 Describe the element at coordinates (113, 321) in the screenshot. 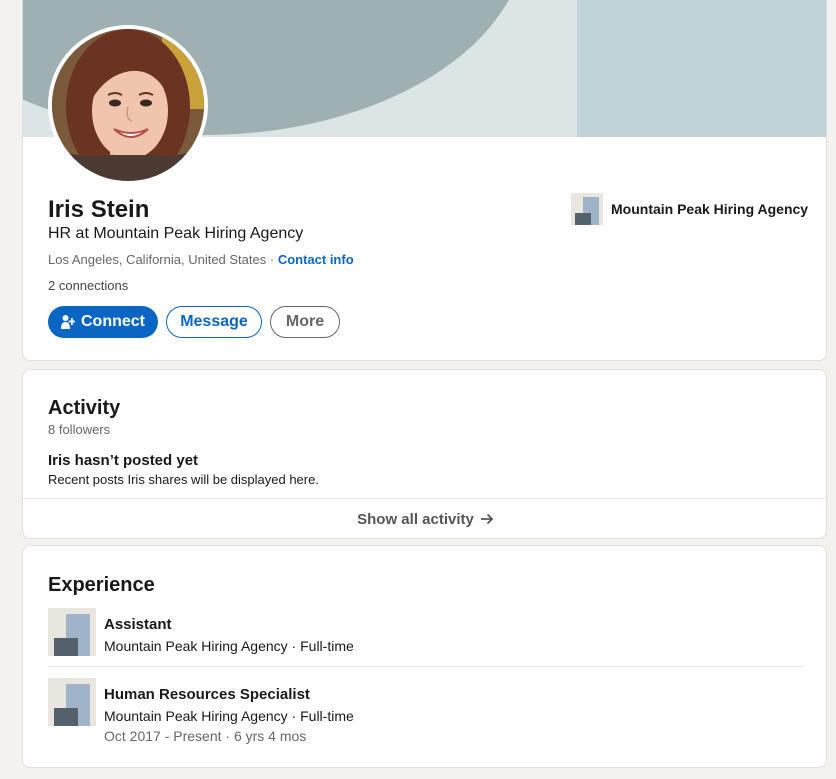

I see `connect-button-label: Connect` at that location.